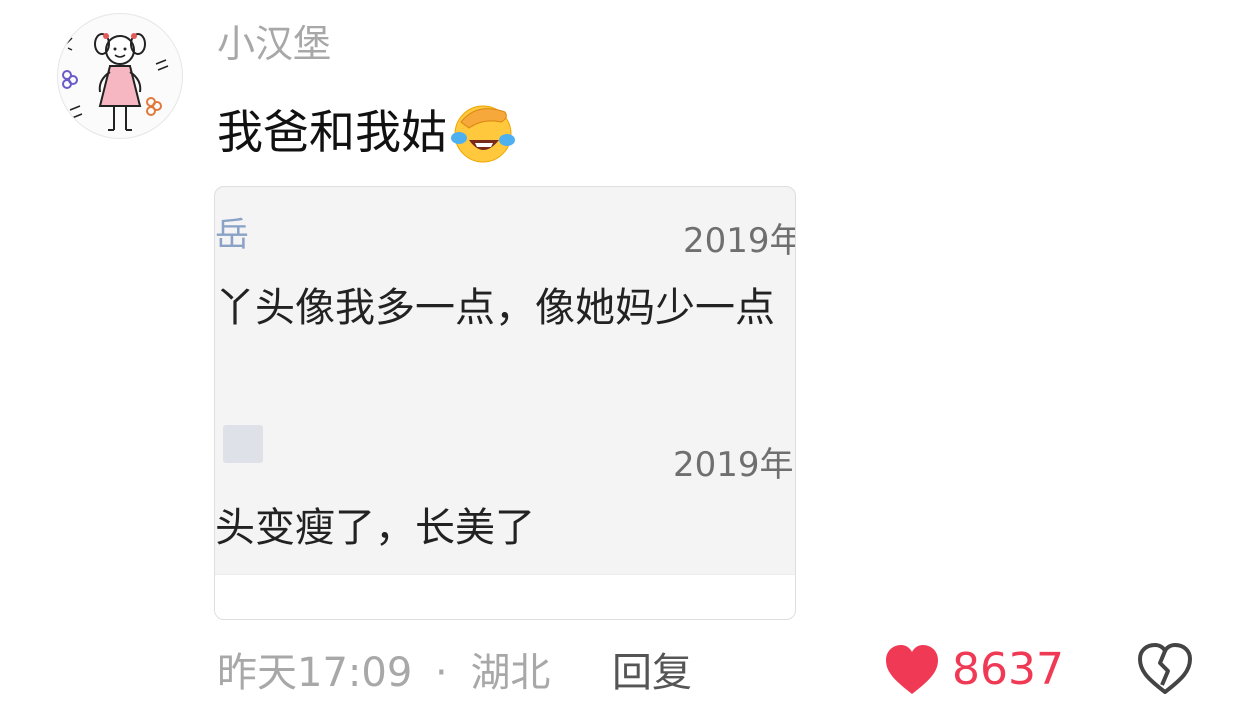 This screenshot has height=713, width=1260. Describe the element at coordinates (739, 241) in the screenshot. I see `quote-date: 2019年` at that location.